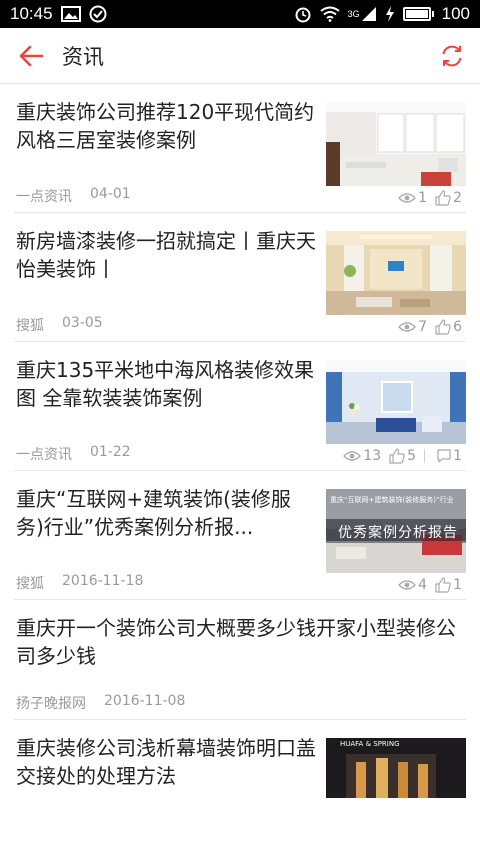 The image size is (480, 849). I want to click on refresh-button, so click(452, 56).